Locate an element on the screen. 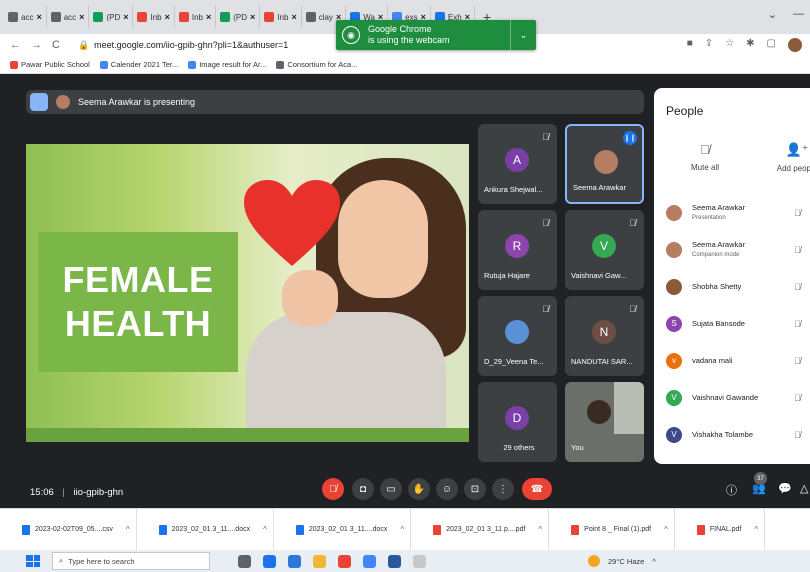  share-icon: ⇪ is located at coordinates (709, 45).